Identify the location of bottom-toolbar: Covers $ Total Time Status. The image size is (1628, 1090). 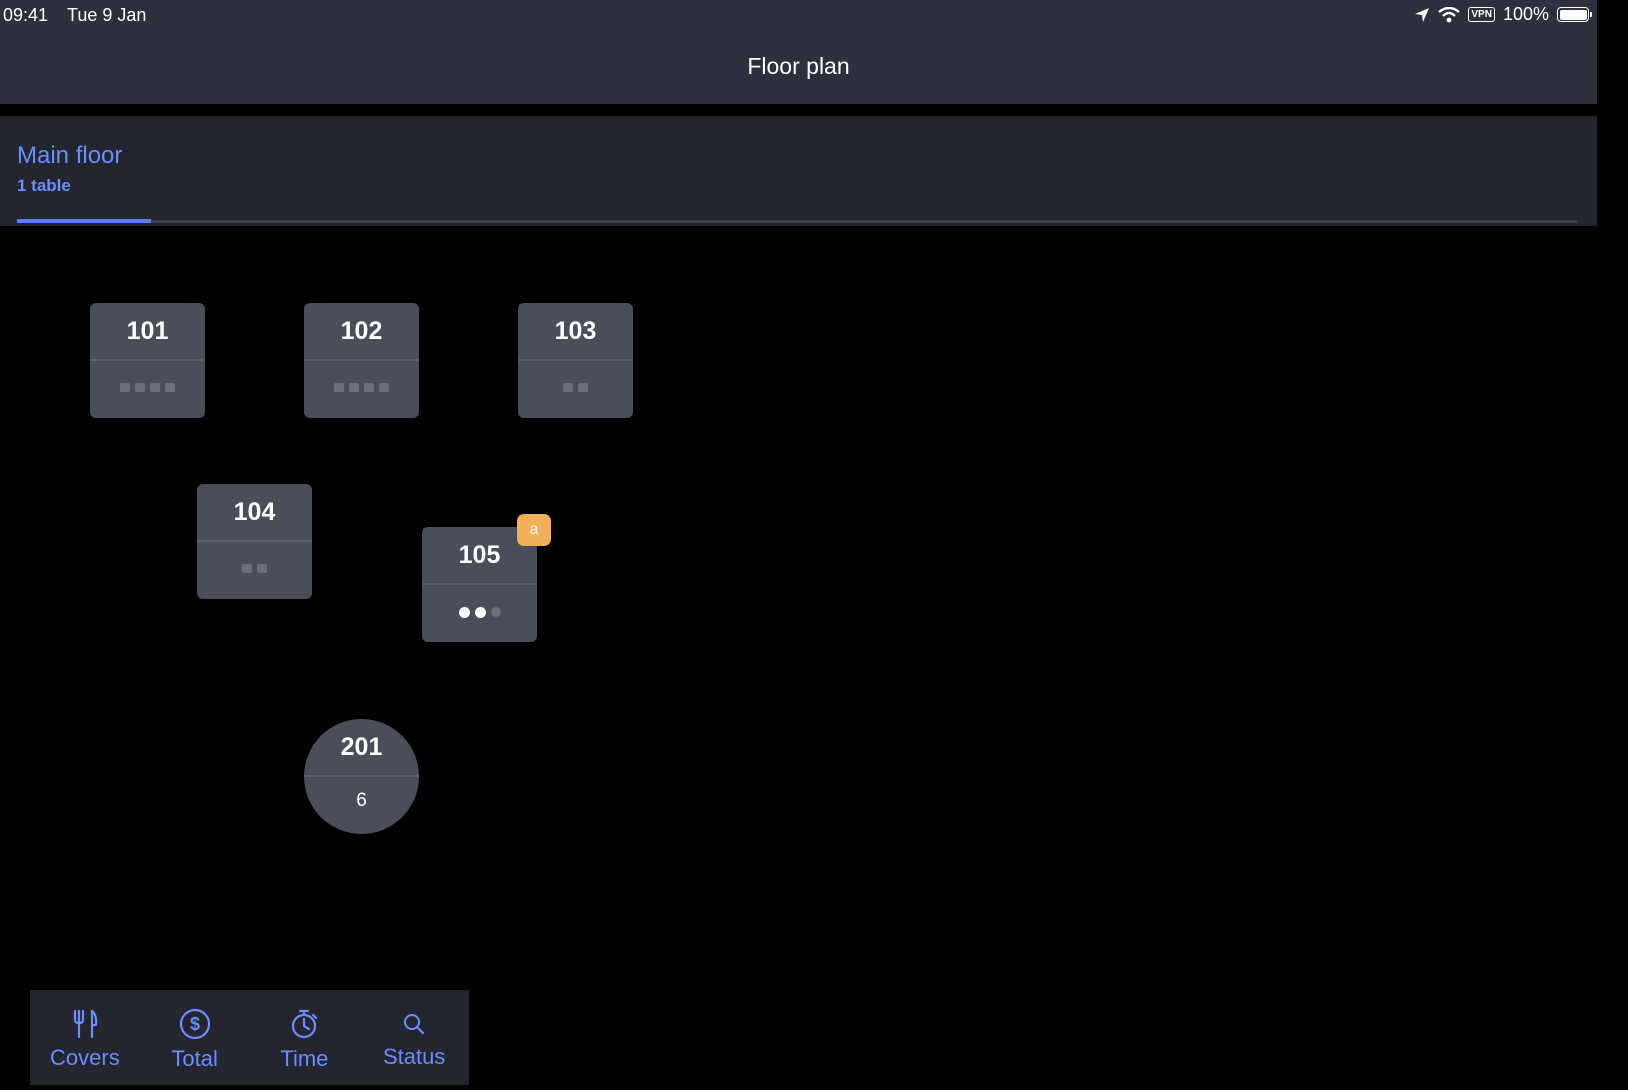
(249, 1037).